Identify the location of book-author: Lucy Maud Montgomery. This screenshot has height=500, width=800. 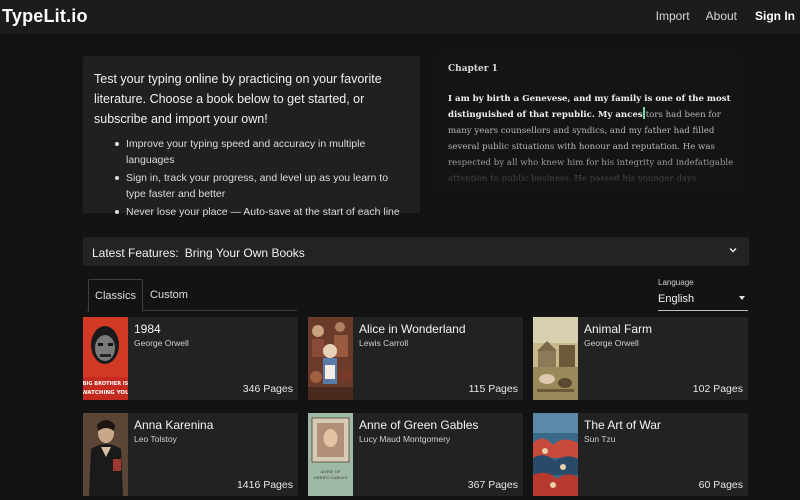
(405, 439).